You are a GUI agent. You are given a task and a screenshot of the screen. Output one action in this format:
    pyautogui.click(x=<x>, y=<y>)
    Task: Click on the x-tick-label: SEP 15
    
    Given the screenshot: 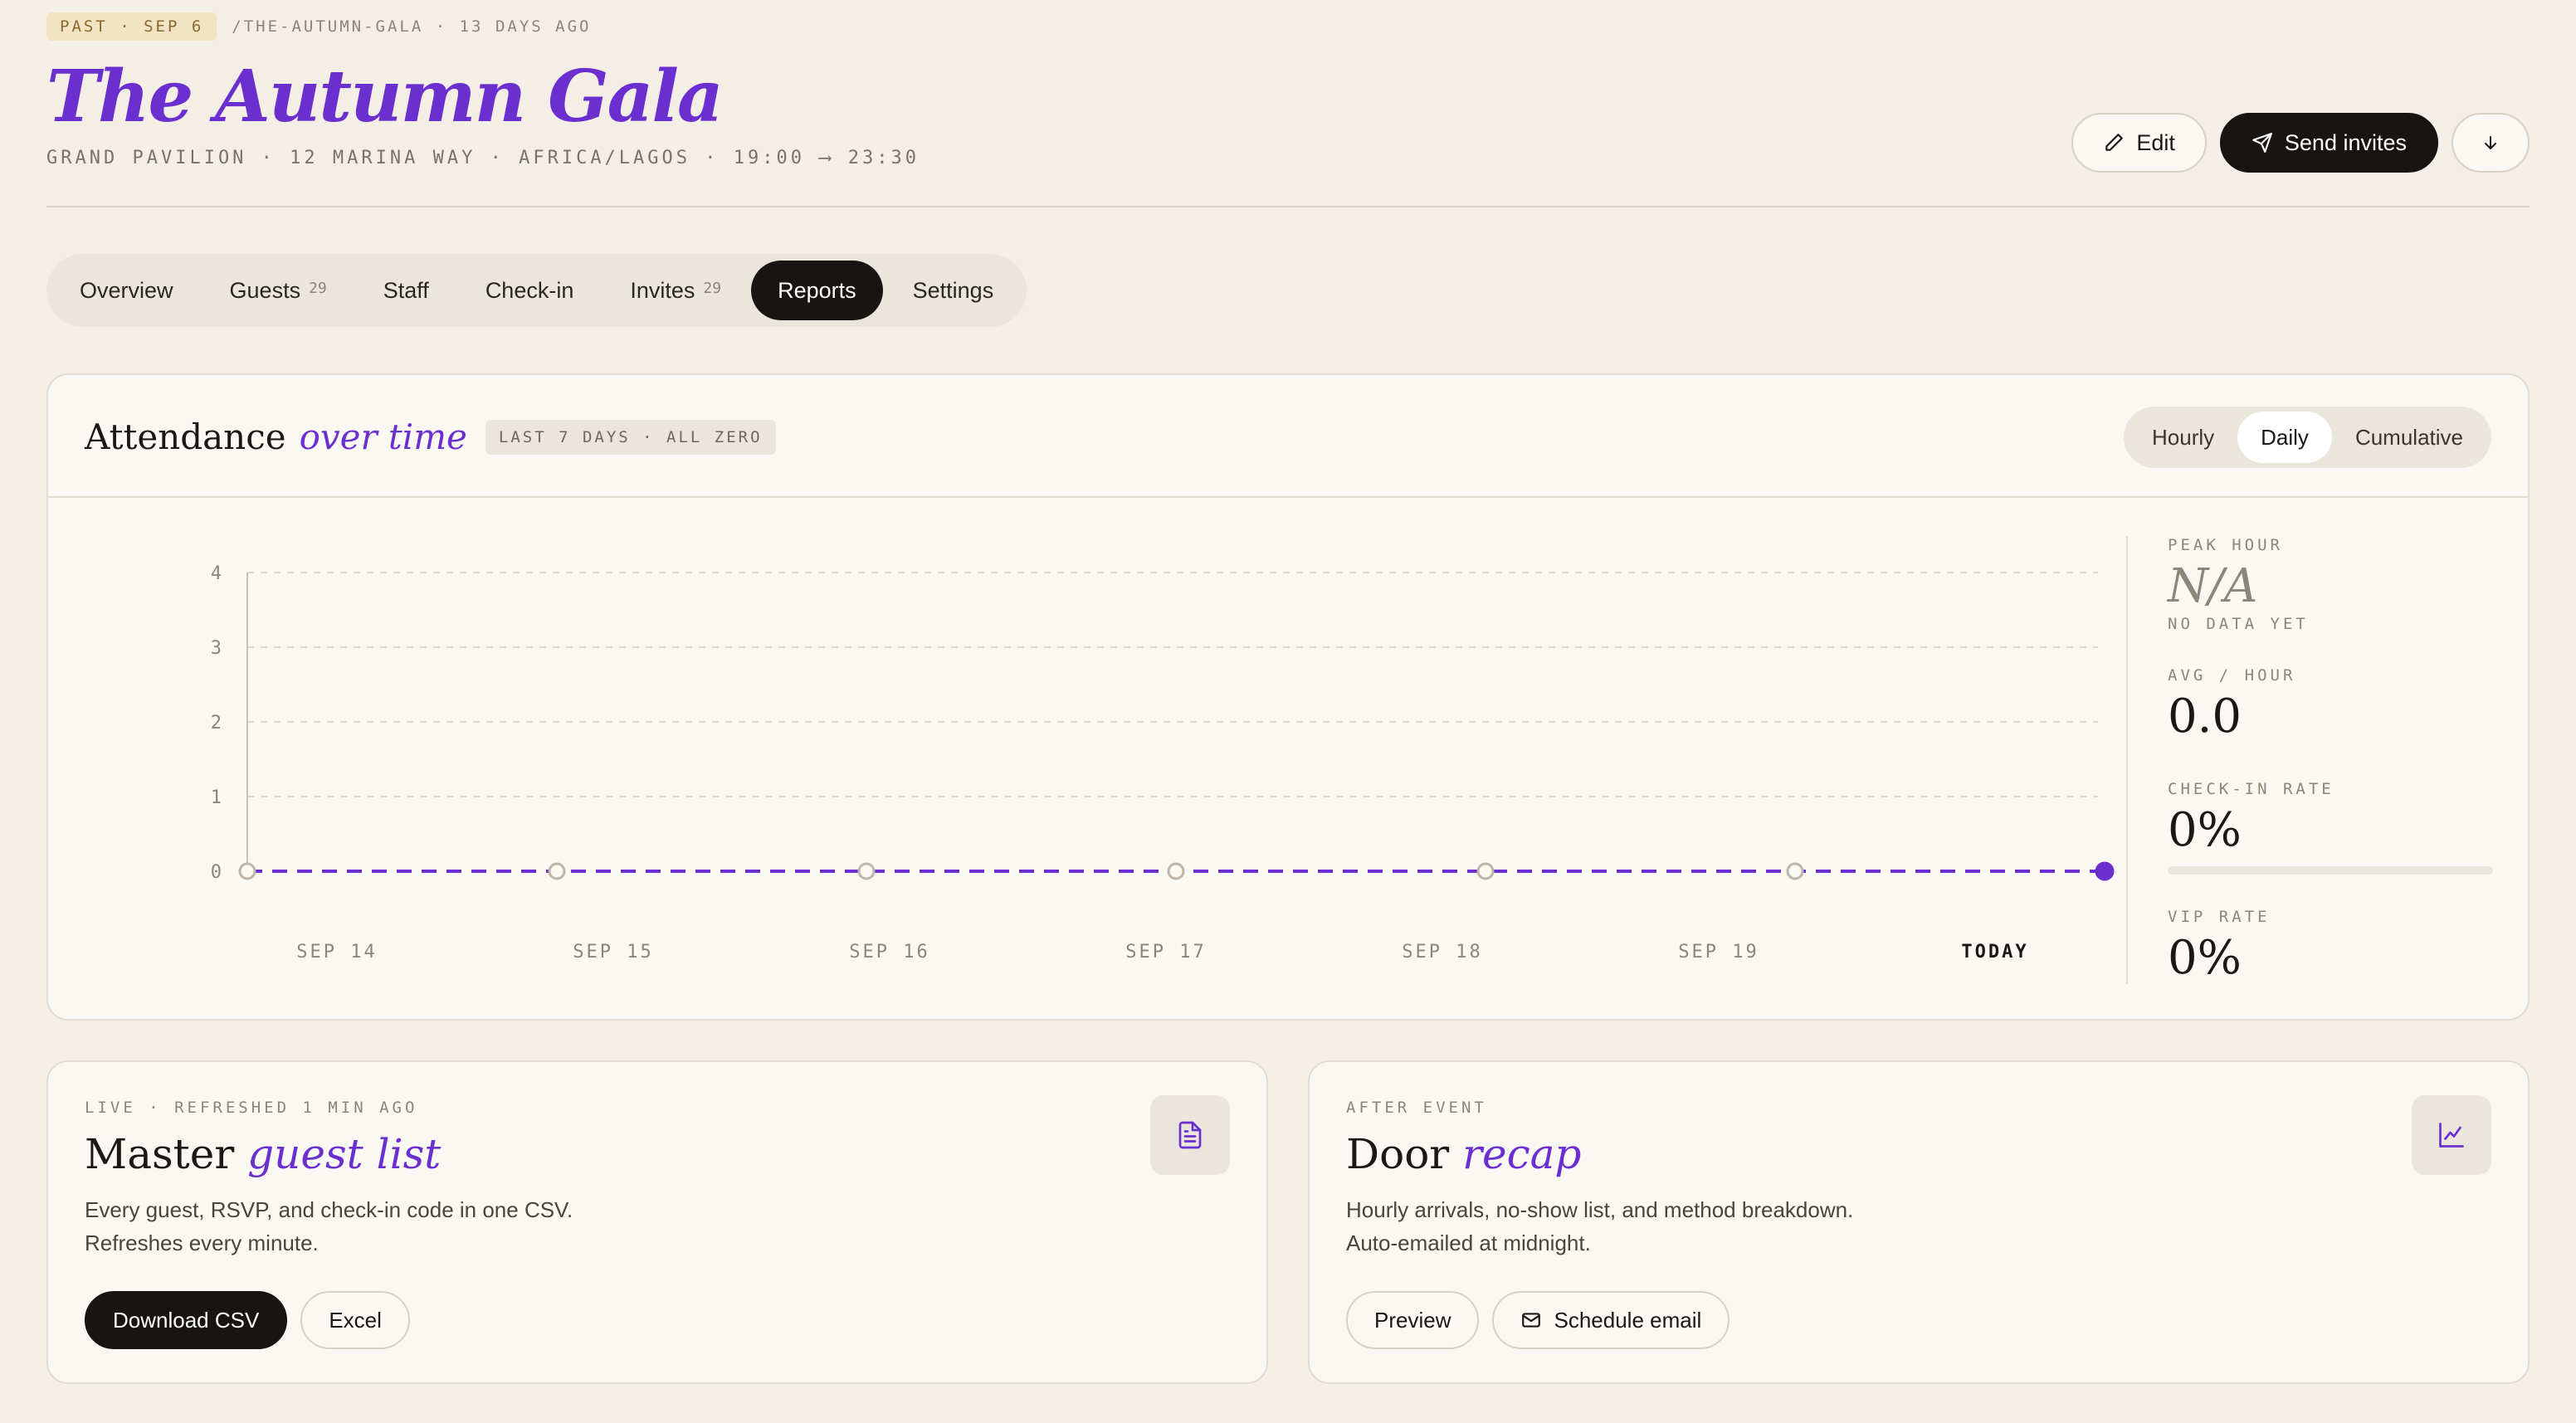 What is the action you would take?
    pyautogui.click(x=613, y=952)
    